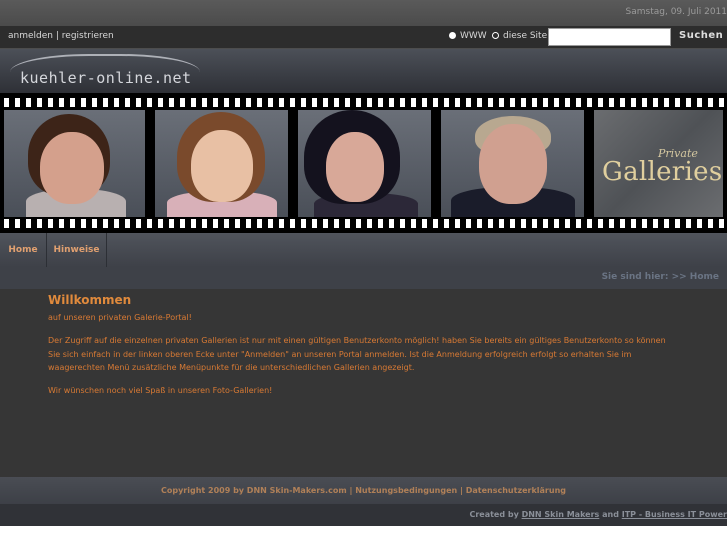 The image size is (727, 545). What do you see at coordinates (494, 514) in the screenshot?
I see `credits-prefix: Created by` at bounding box center [494, 514].